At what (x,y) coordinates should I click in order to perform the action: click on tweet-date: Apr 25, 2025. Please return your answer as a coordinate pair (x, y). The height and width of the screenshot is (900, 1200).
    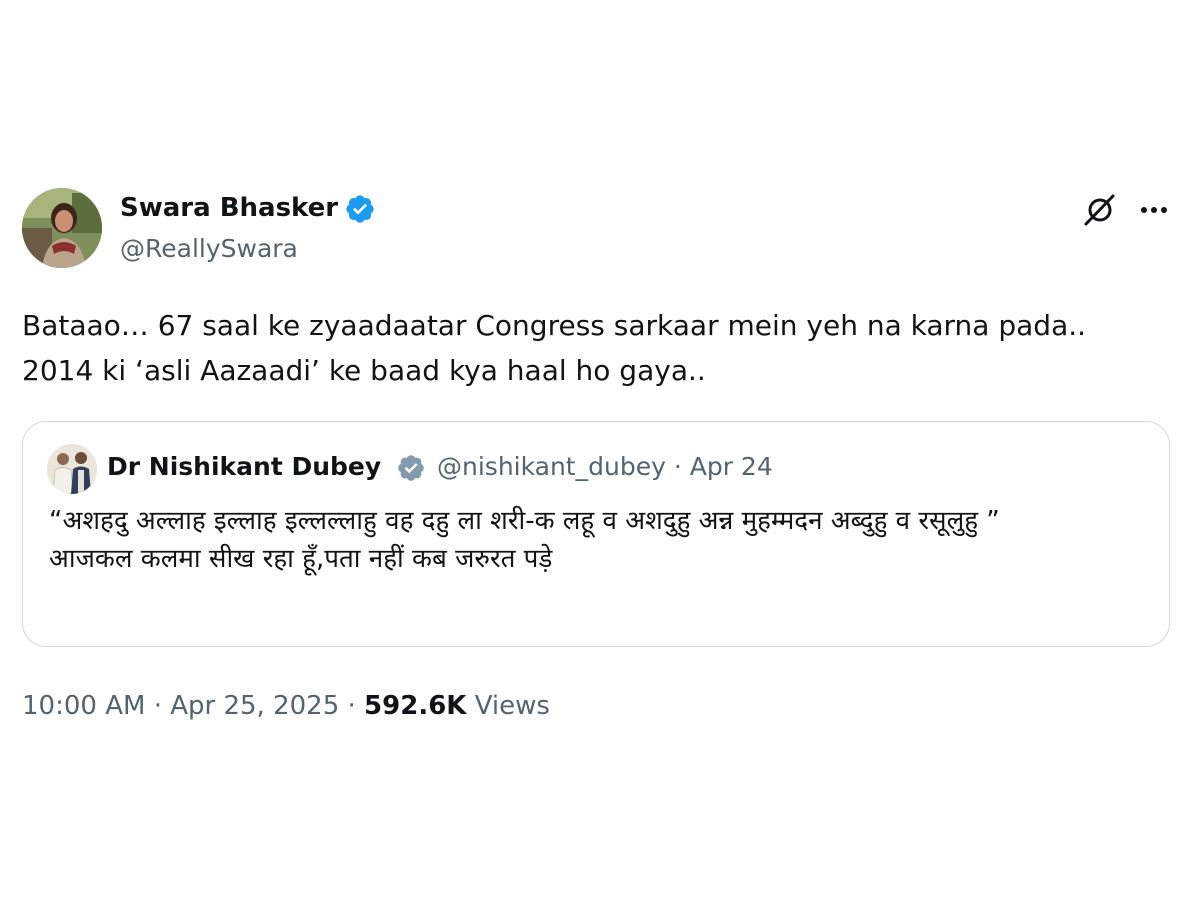
    Looking at the image, I should click on (254, 706).